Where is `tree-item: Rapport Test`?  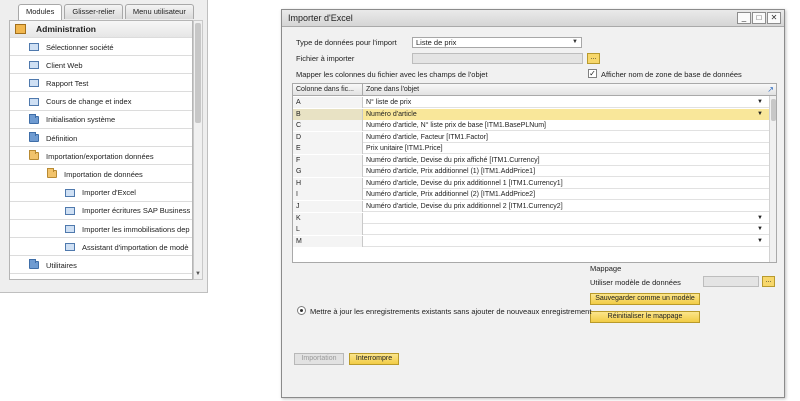
tree-item: Rapport Test is located at coordinates (101, 84).